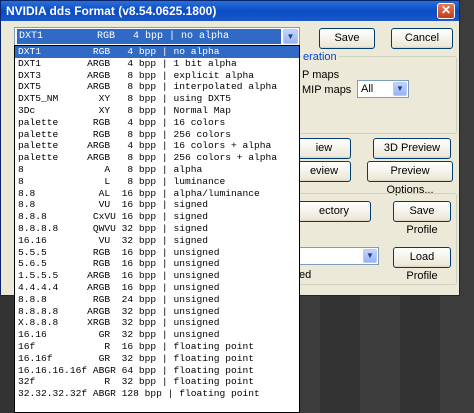 The height and width of the screenshot is (413, 474). What do you see at coordinates (157, 170) in the screenshot?
I see `format-option: 8 A 8 bpp | alpha` at bounding box center [157, 170].